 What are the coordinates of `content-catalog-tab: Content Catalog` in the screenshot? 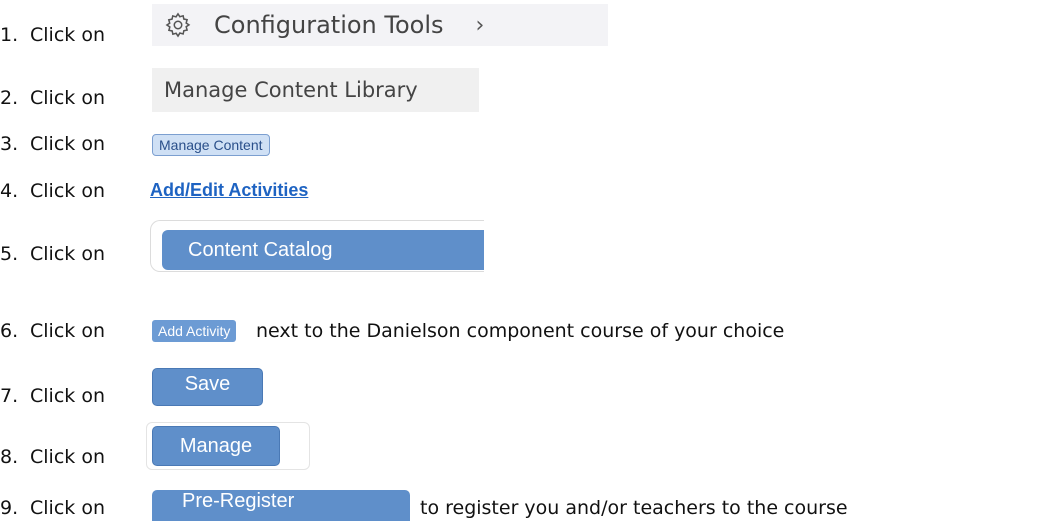 It's located at (323, 250).